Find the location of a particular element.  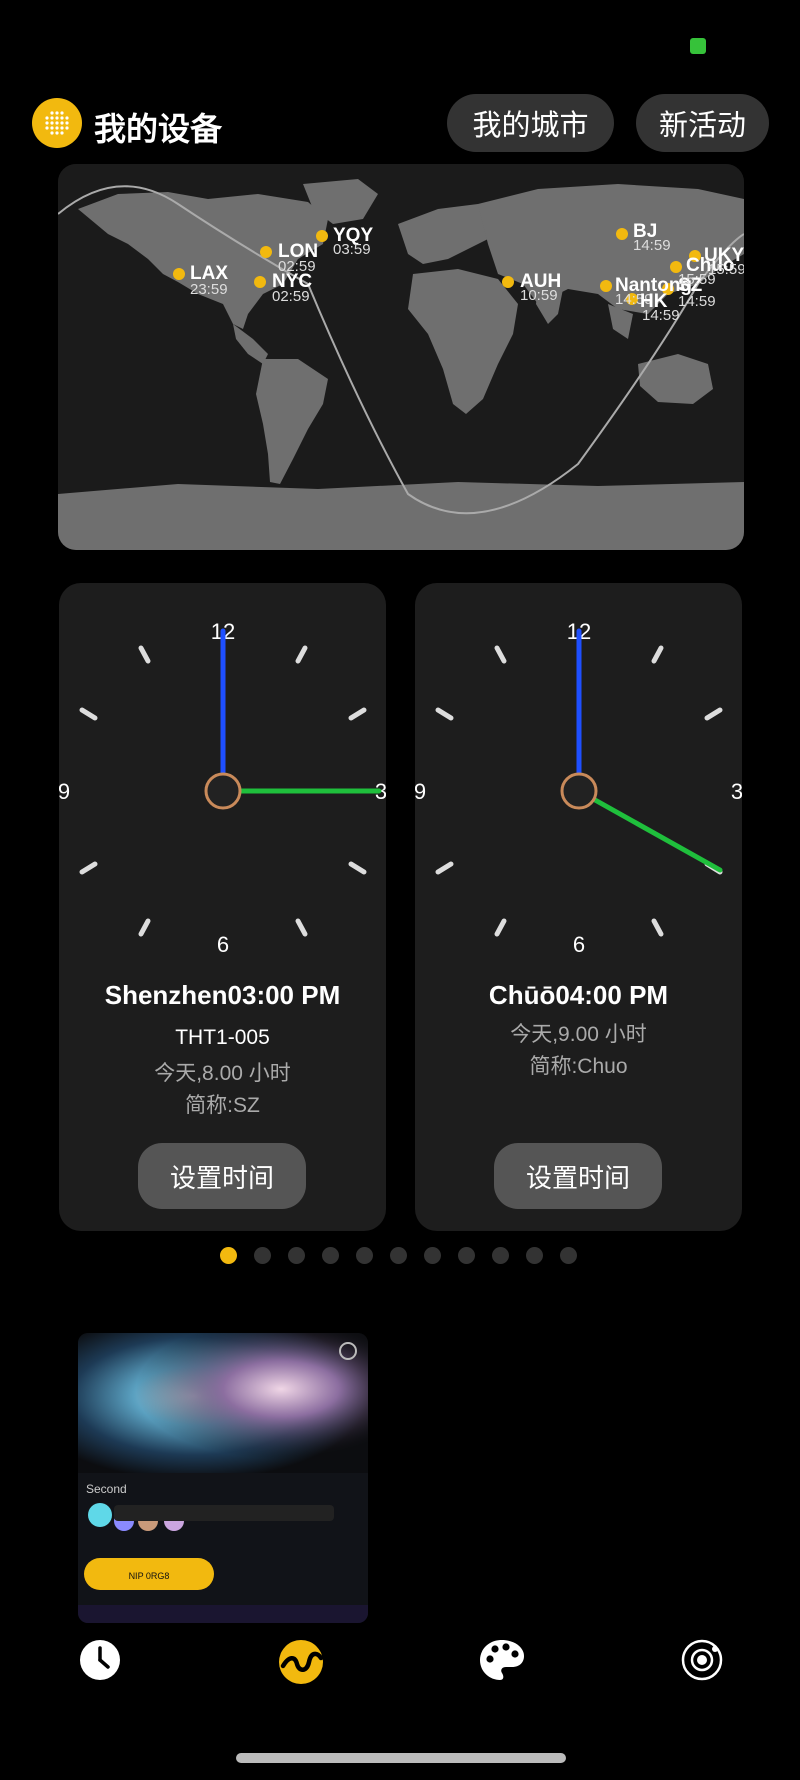

map-city-time: 23:59 is located at coordinates (209, 289).